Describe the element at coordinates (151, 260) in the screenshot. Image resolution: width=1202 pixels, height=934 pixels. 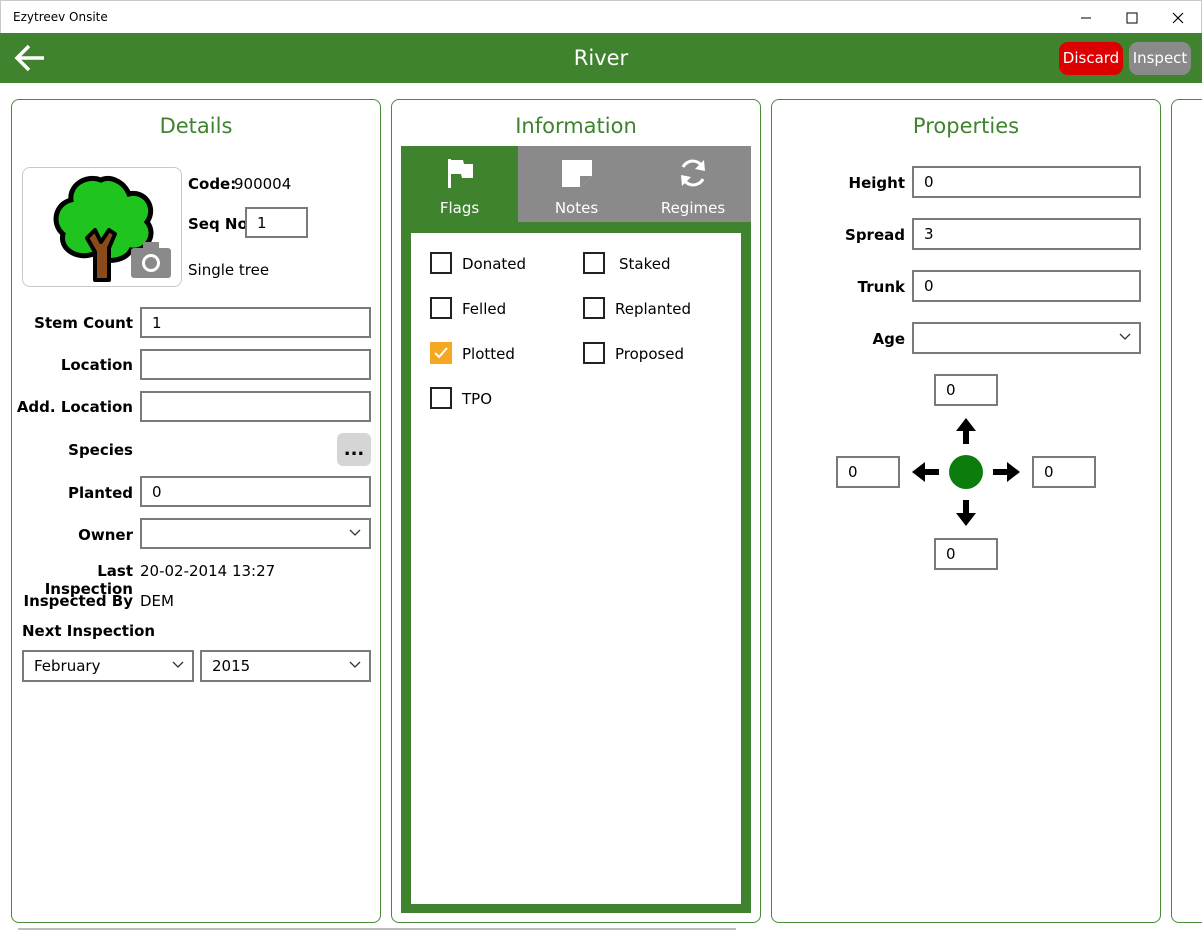
I see `camera-icon` at that location.